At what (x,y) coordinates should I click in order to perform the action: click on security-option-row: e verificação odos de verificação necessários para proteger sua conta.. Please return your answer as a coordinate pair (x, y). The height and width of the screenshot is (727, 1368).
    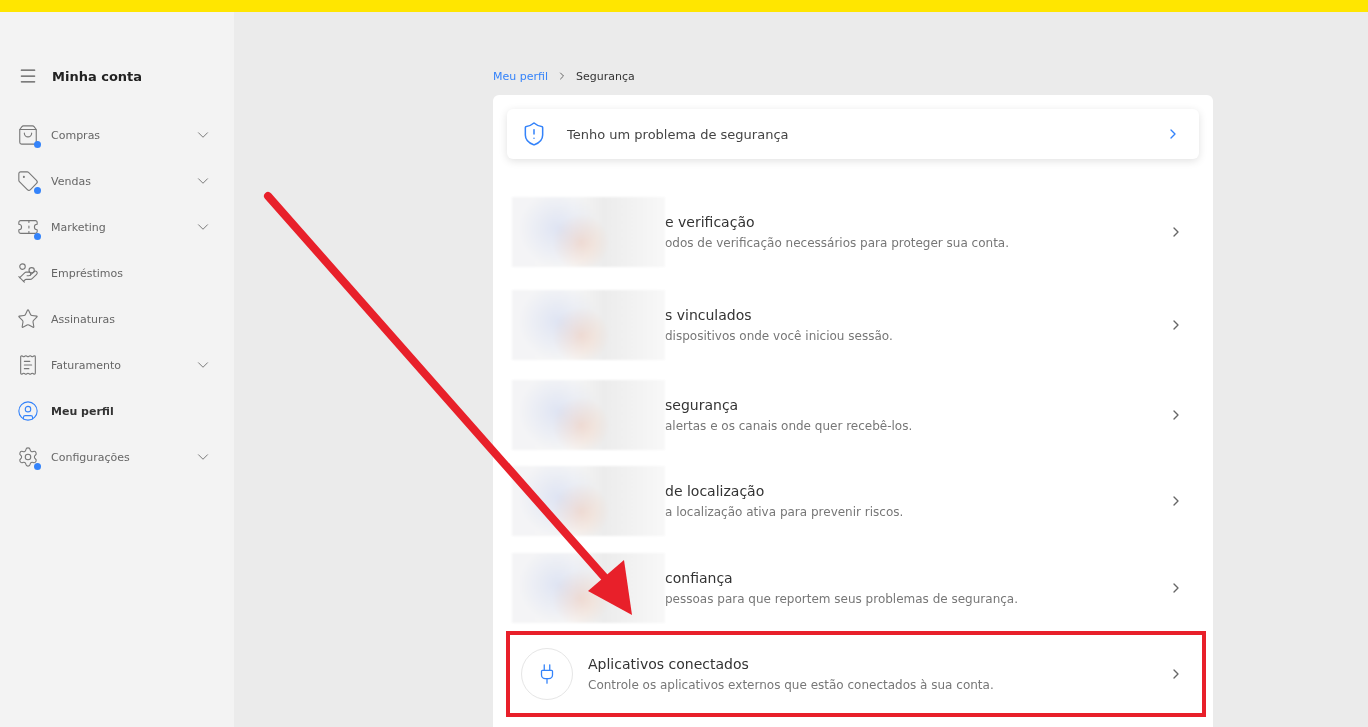
    Looking at the image, I should click on (856, 232).